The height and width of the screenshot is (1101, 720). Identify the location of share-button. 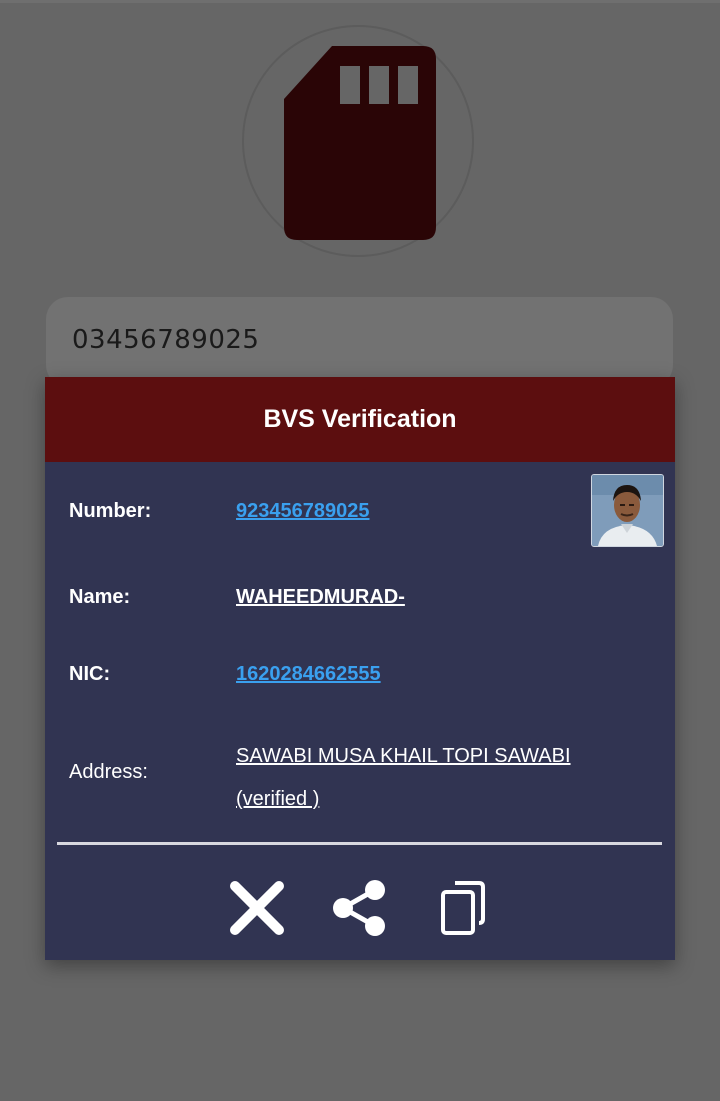
(360, 908).